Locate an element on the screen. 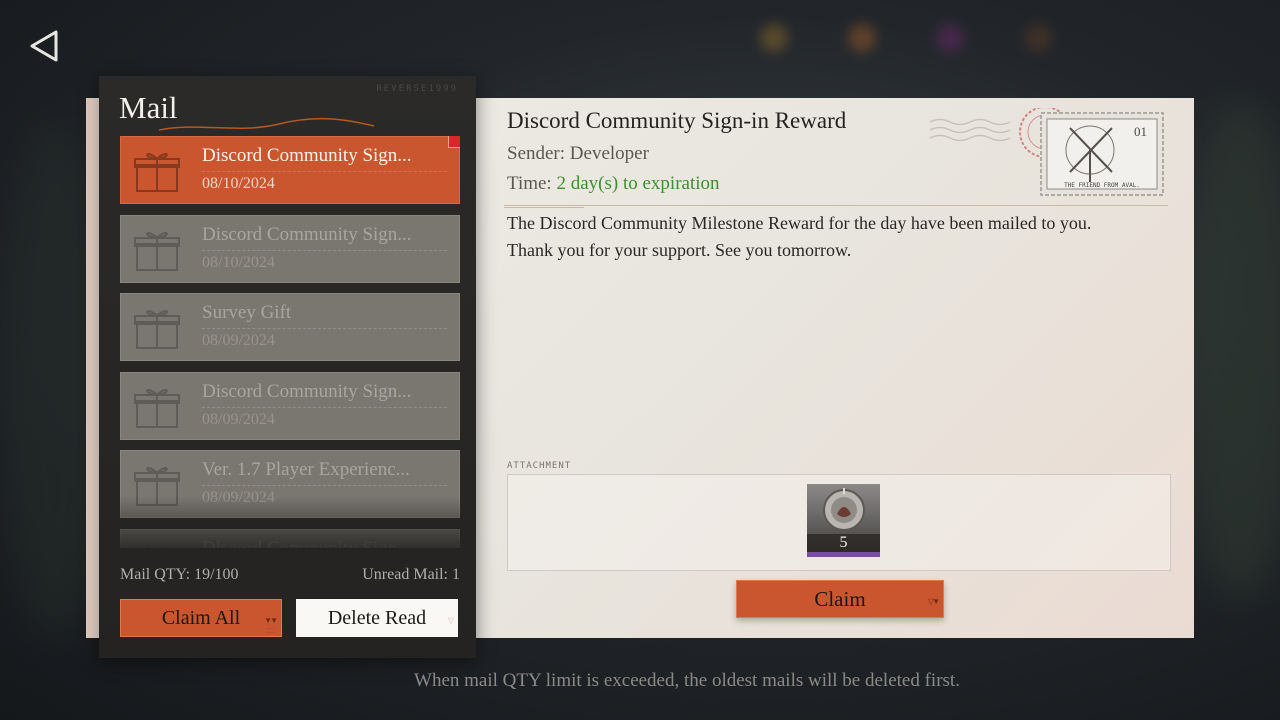  unread-indicator is located at coordinates (454, 142).